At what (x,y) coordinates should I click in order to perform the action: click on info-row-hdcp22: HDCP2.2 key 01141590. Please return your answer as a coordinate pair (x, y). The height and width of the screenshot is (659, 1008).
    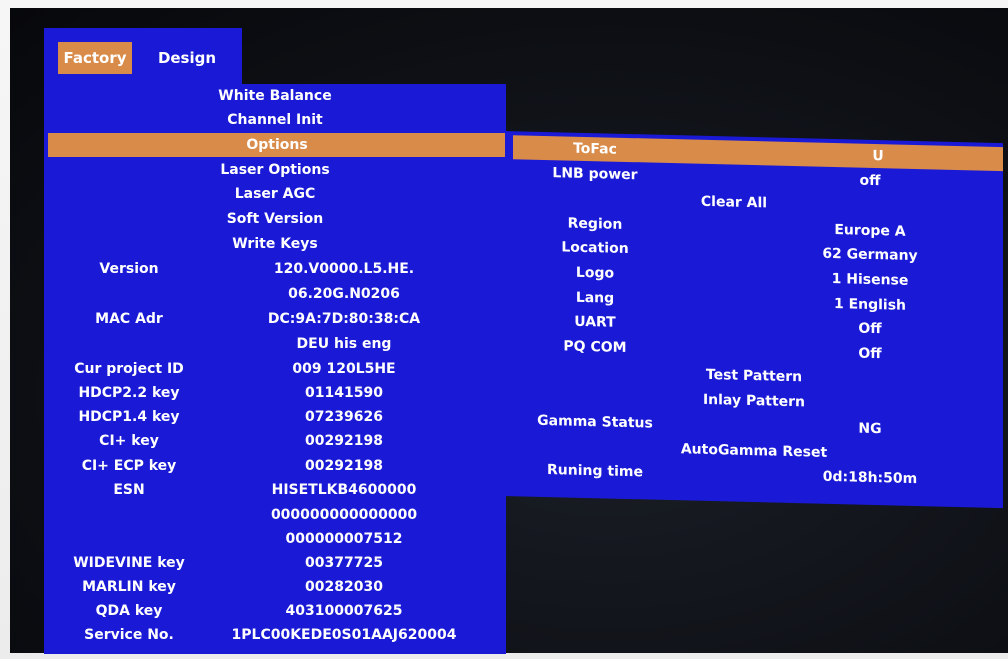
    Looking at the image, I should click on (275, 393).